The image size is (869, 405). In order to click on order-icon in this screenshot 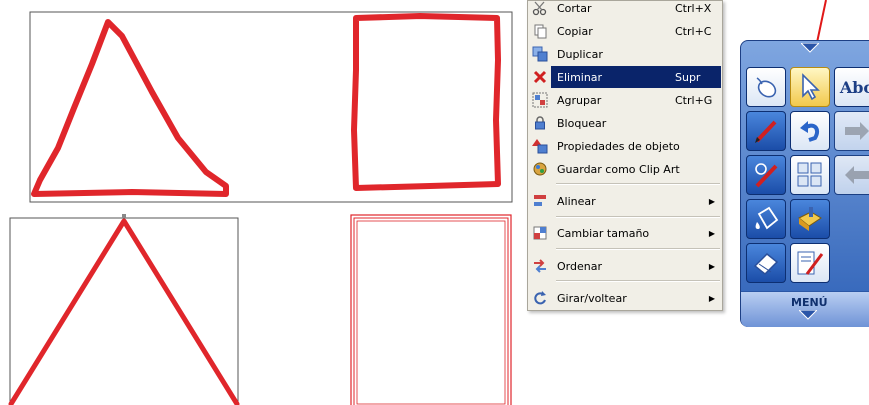, I will do `click(540, 266)`.